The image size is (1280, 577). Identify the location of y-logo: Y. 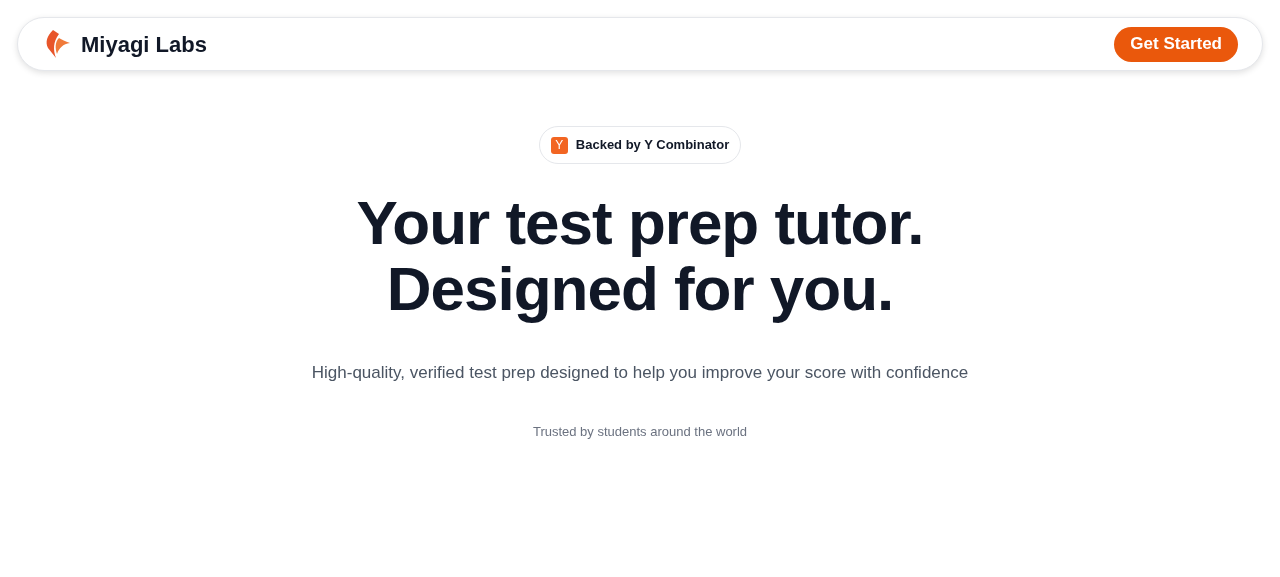
(559, 145).